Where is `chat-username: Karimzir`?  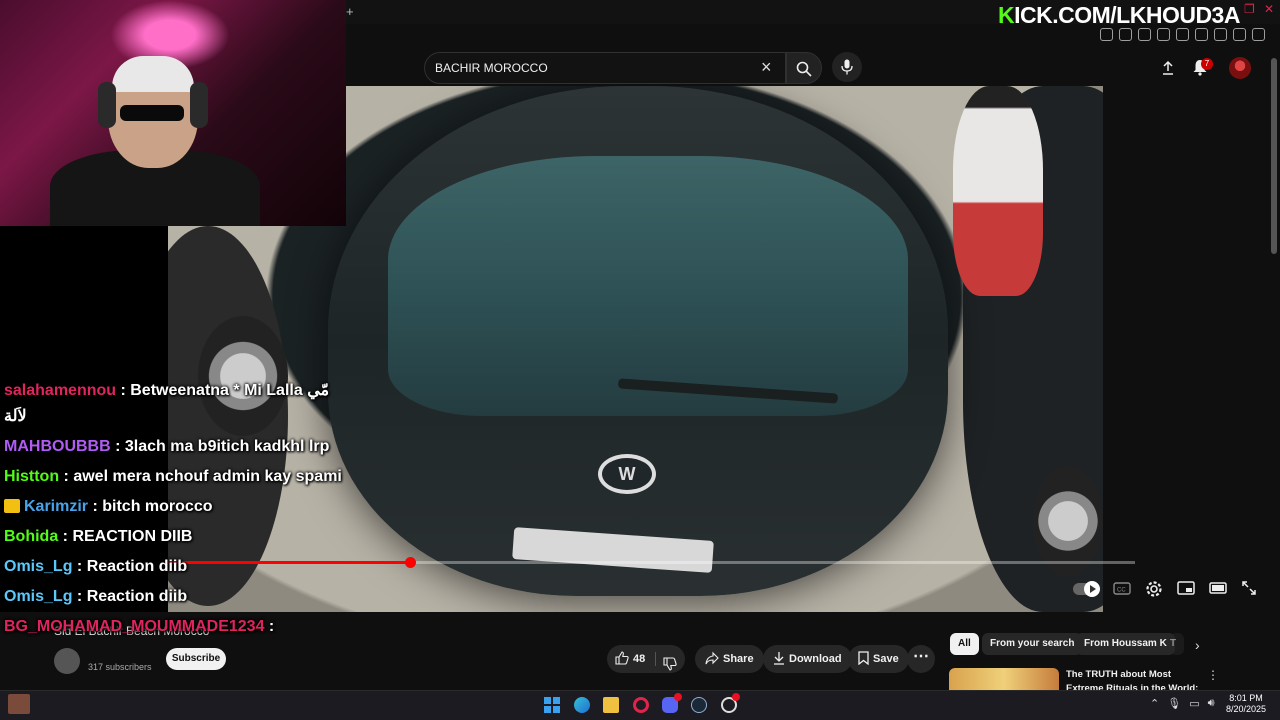 chat-username: Karimzir is located at coordinates (56, 506).